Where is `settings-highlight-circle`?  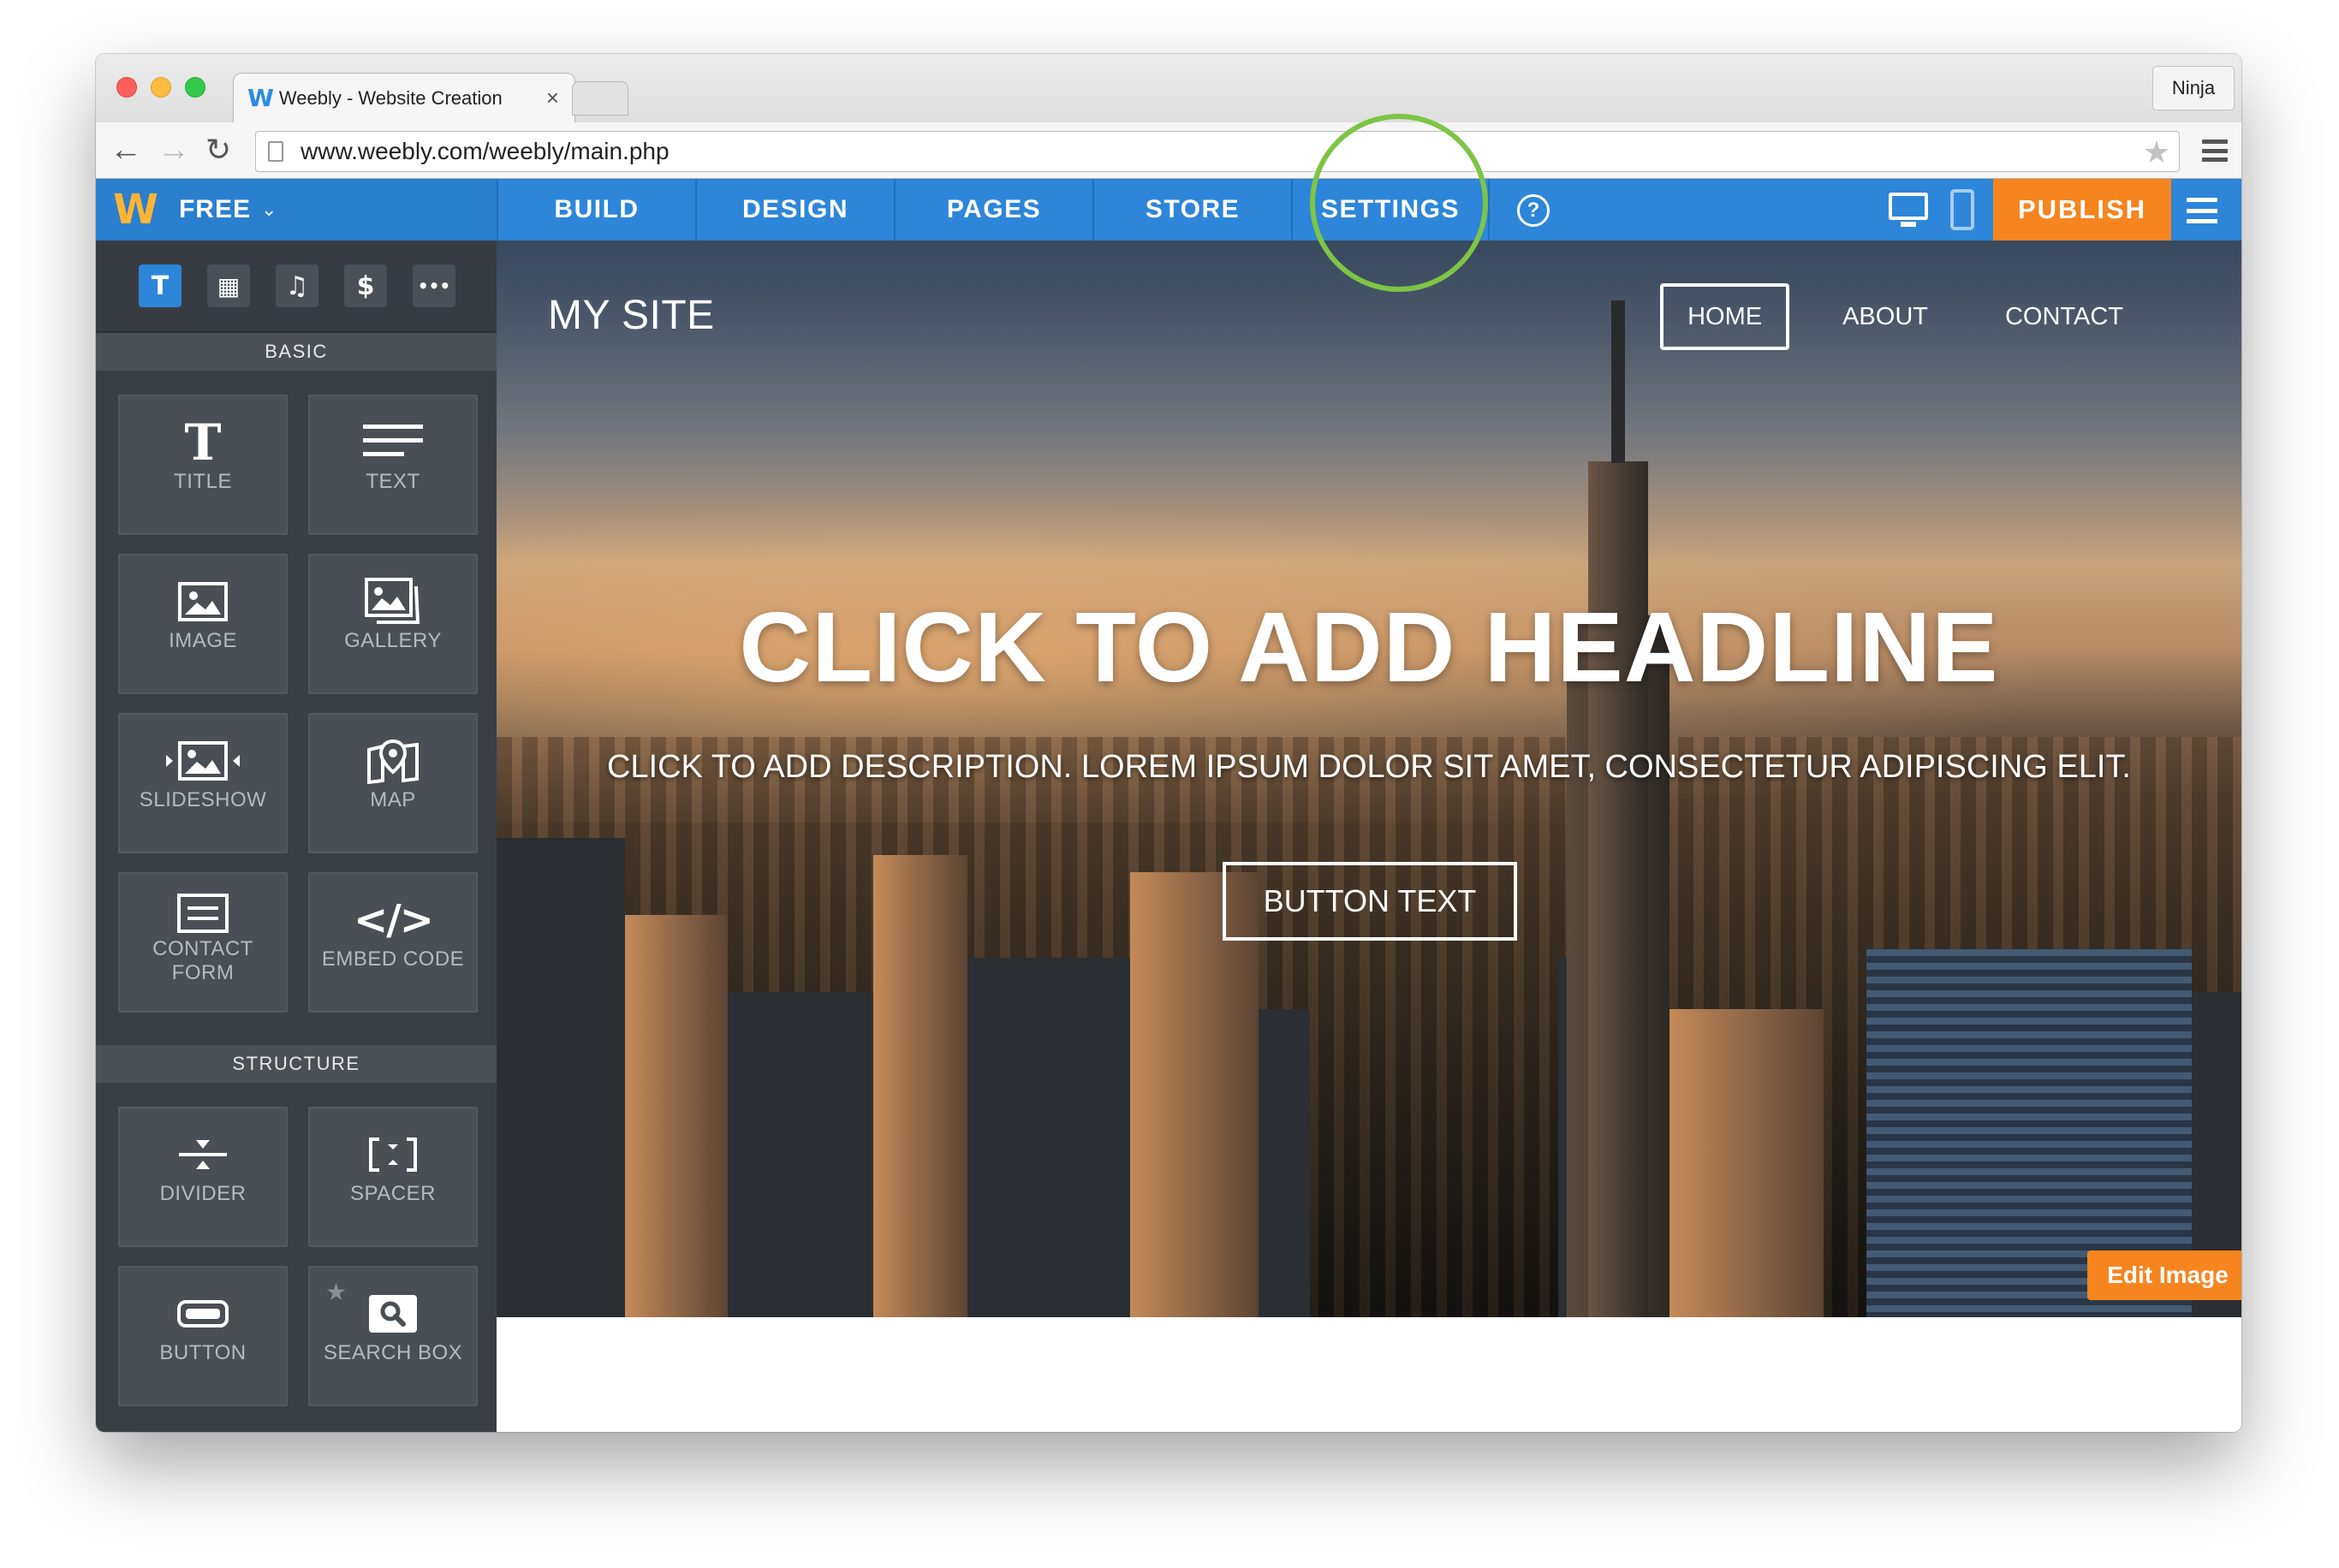 settings-highlight-circle is located at coordinates (1399, 203).